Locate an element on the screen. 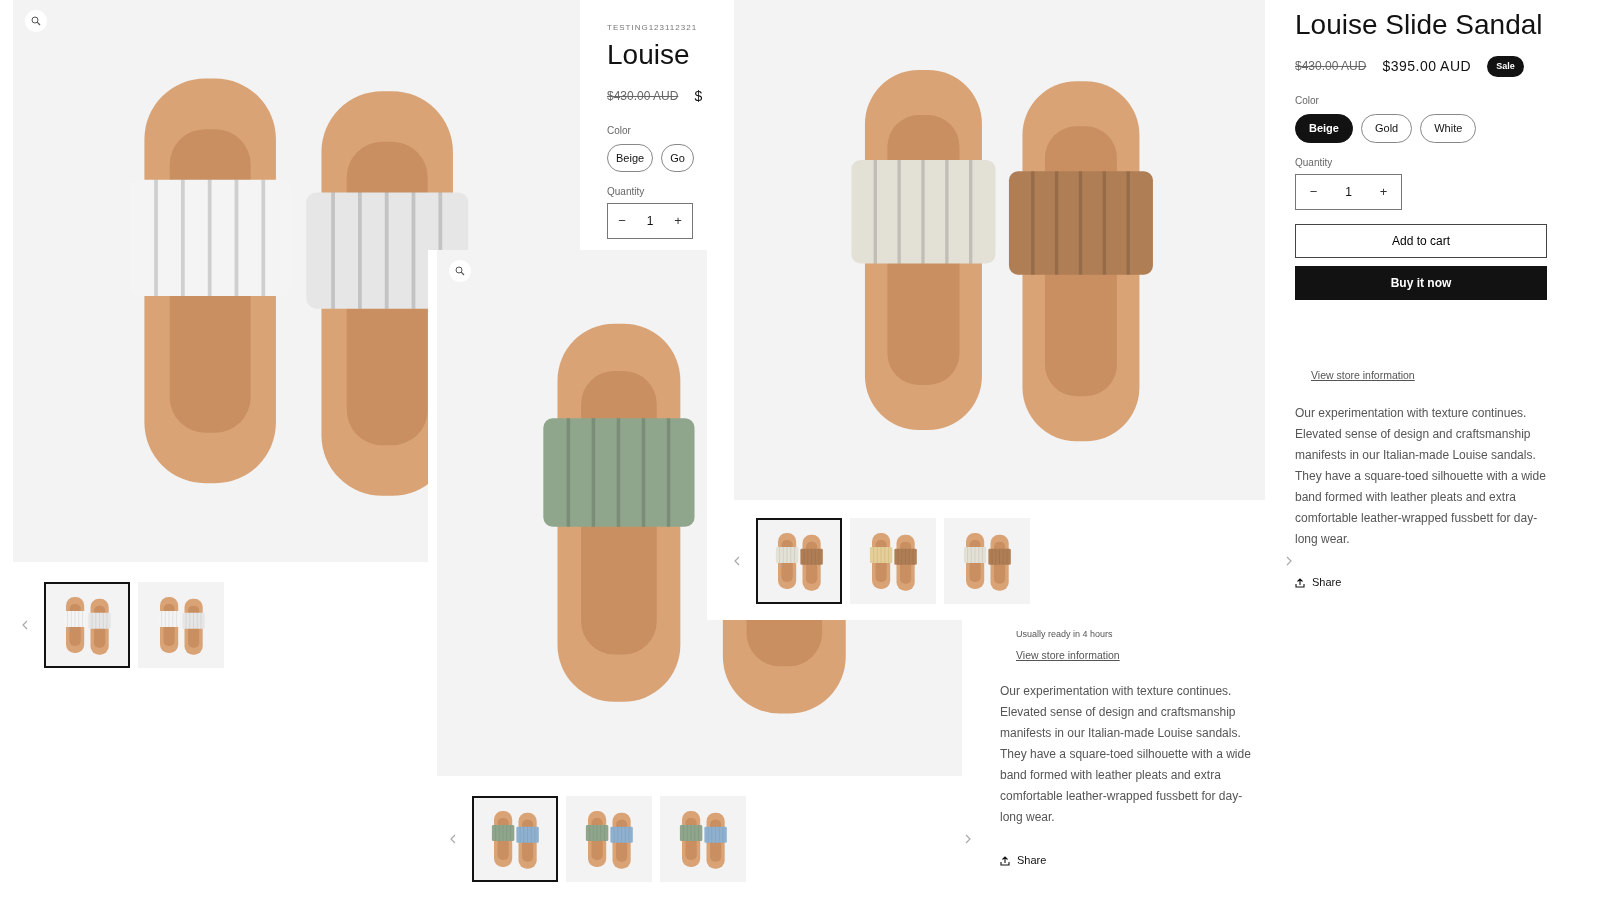  product-title: Louise is located at coordinates (648, 55).